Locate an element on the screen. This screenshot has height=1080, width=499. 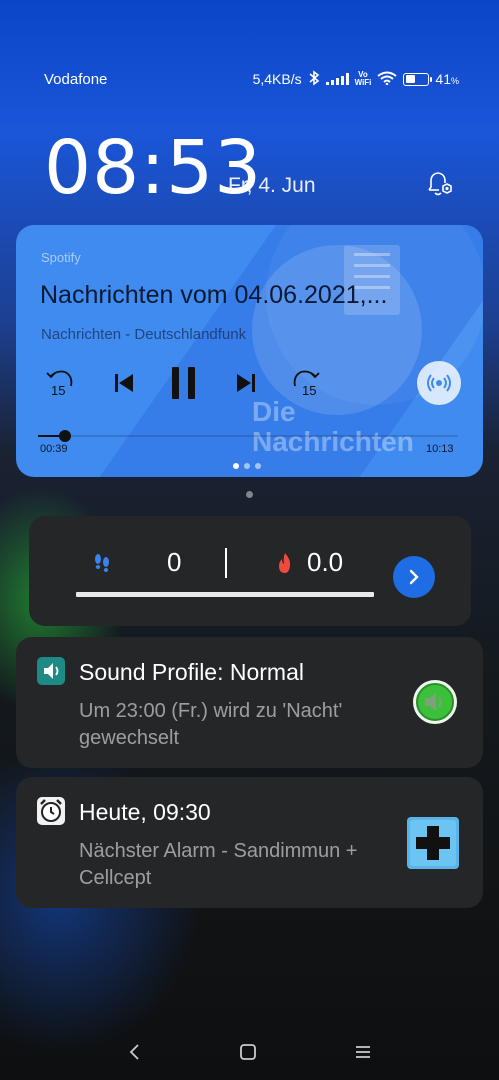
artwork-text: Die Nachrichten is located at coordinates (333, 426).